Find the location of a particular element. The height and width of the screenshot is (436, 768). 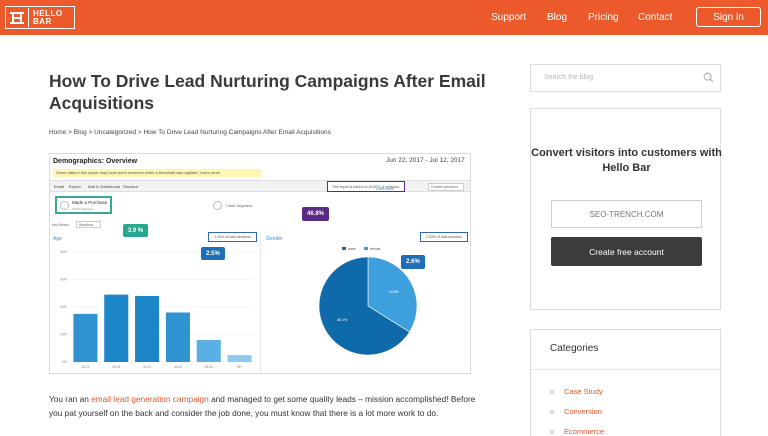

nav-blog: Blog is located at coordinates (557, 17).